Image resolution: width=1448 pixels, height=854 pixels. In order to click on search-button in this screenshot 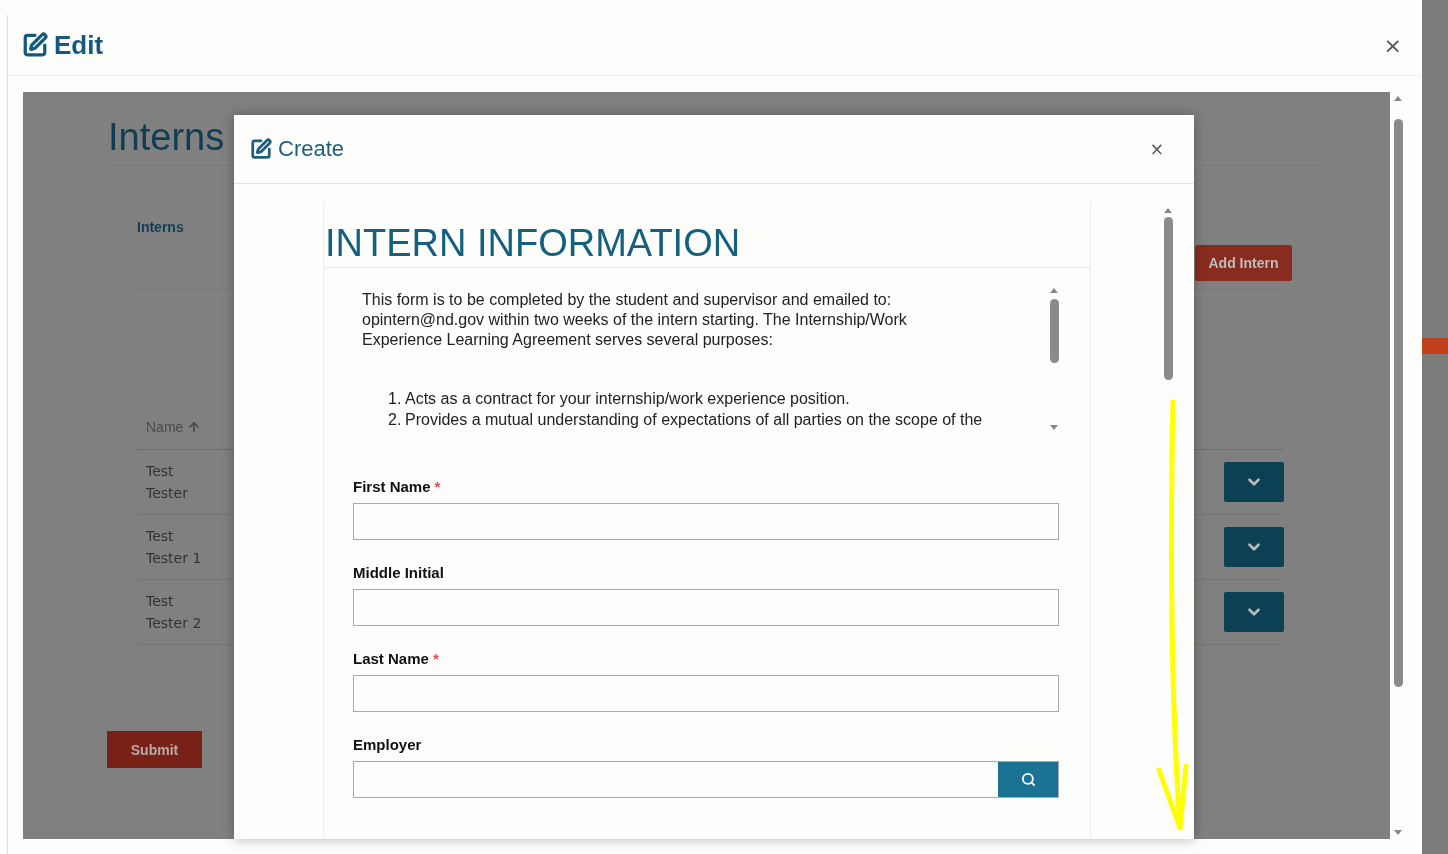, I will do `click(1028, 779)`.